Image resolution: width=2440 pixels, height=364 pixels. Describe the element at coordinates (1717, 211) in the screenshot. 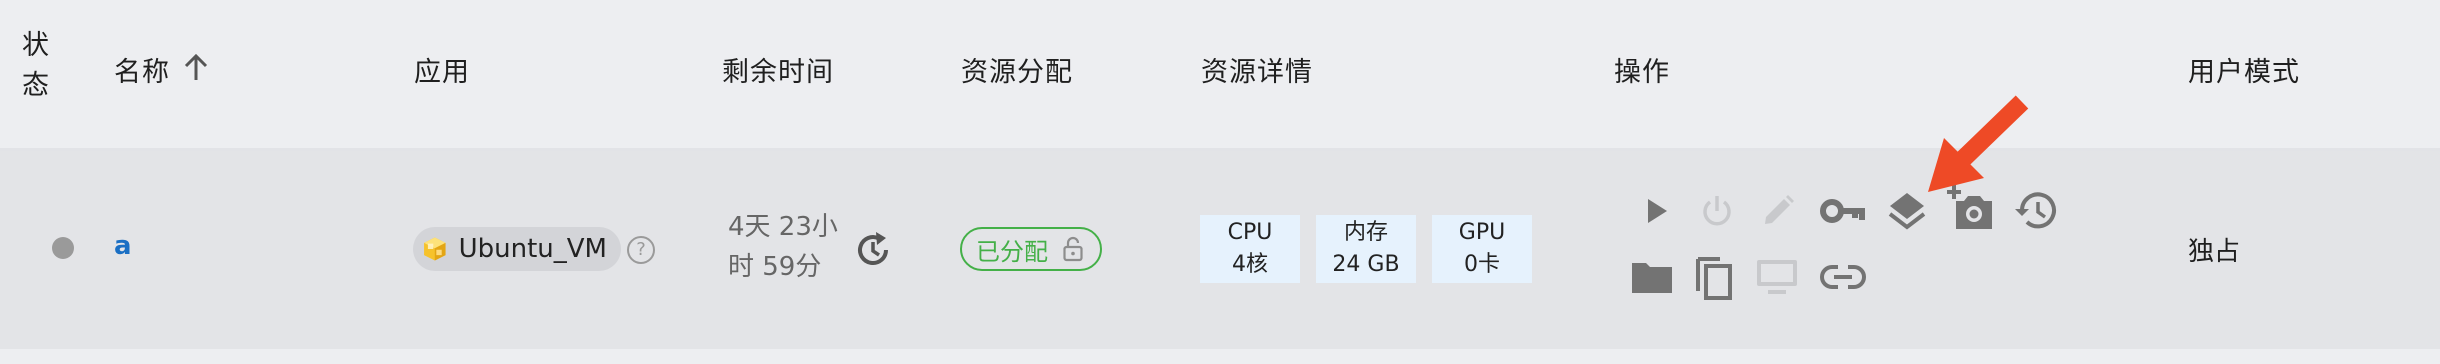

I see `power-icon` at that location.